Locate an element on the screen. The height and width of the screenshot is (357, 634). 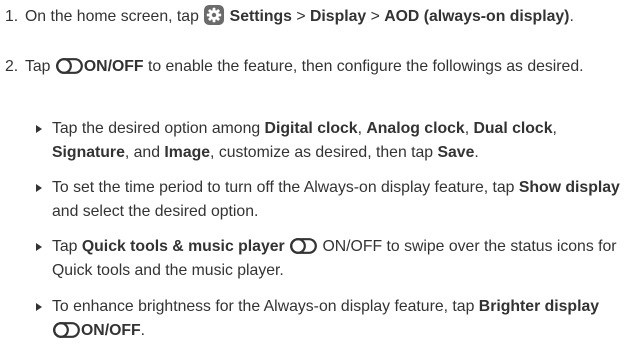
dual-clock-label: Dual clock is located at coordinates (513, 128).